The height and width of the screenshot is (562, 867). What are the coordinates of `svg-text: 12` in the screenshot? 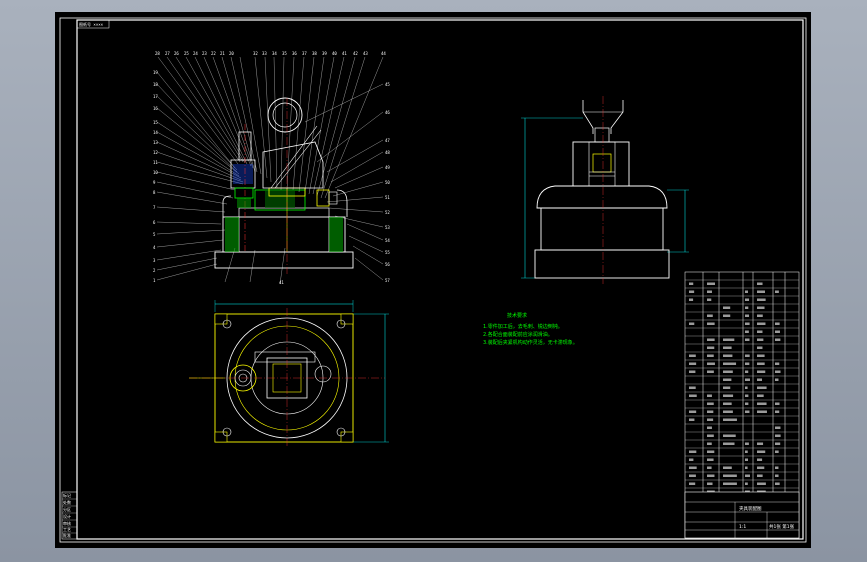 It's located at (155, 152).